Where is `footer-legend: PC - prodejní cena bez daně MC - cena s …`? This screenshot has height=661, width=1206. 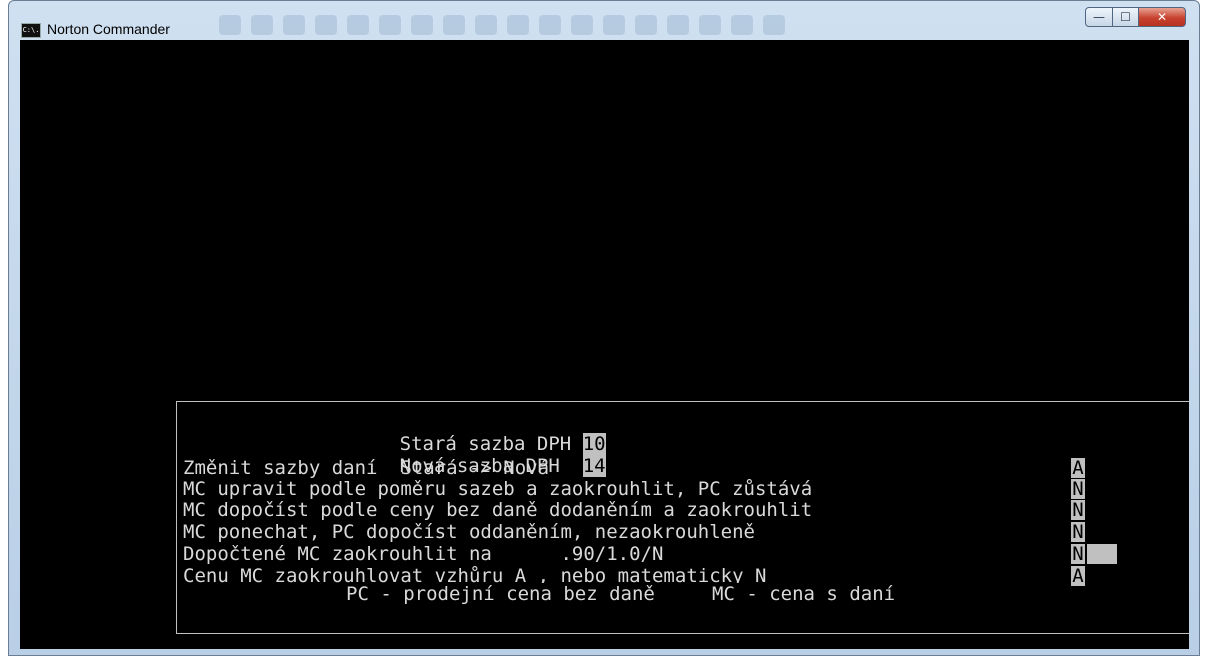 footer-legend: PC - prodejní cena bez daně MC - cena s … is located at coordinates (621, 594).